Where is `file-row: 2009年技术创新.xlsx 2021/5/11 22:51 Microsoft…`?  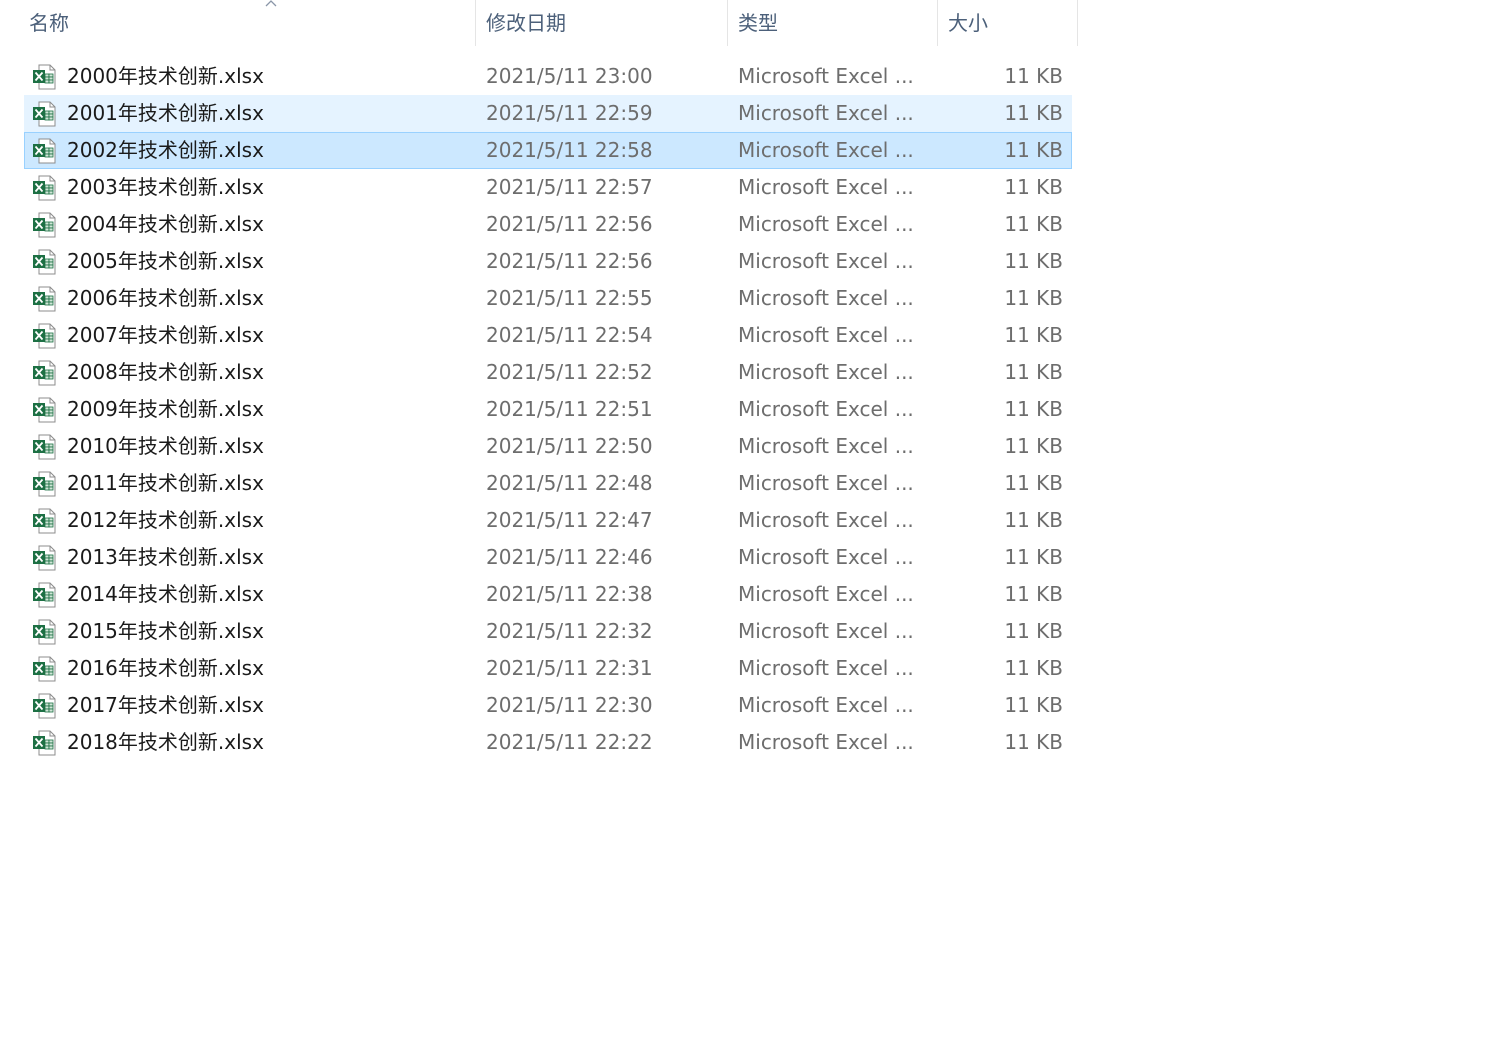 file-row: 2009年技术创新.xlsx 2021/5/11 22:51 Microsoft… is located at coordinates (548, 409).